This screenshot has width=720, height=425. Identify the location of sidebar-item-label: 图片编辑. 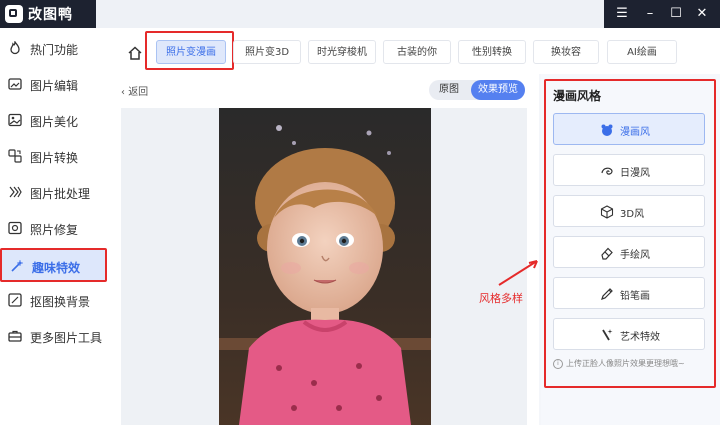
(54, 86).